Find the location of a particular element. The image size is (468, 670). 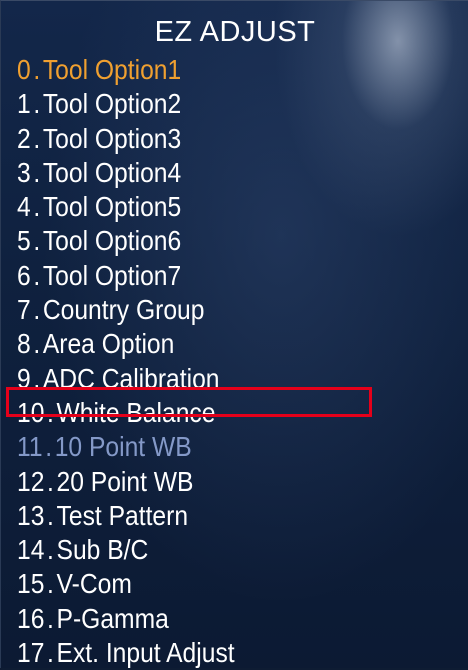

menu-item-number: 1 is located at coordinates (24, 104).